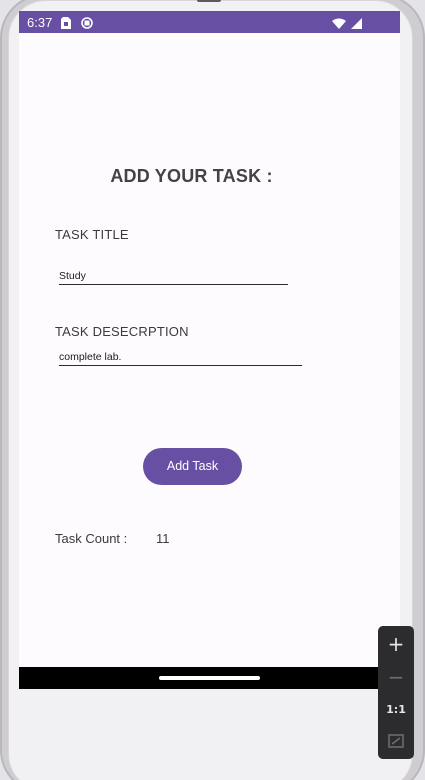 Image resolution: width=425 pixels, height=780 pixels. I want to click on task-description-field, so click(180, 356).